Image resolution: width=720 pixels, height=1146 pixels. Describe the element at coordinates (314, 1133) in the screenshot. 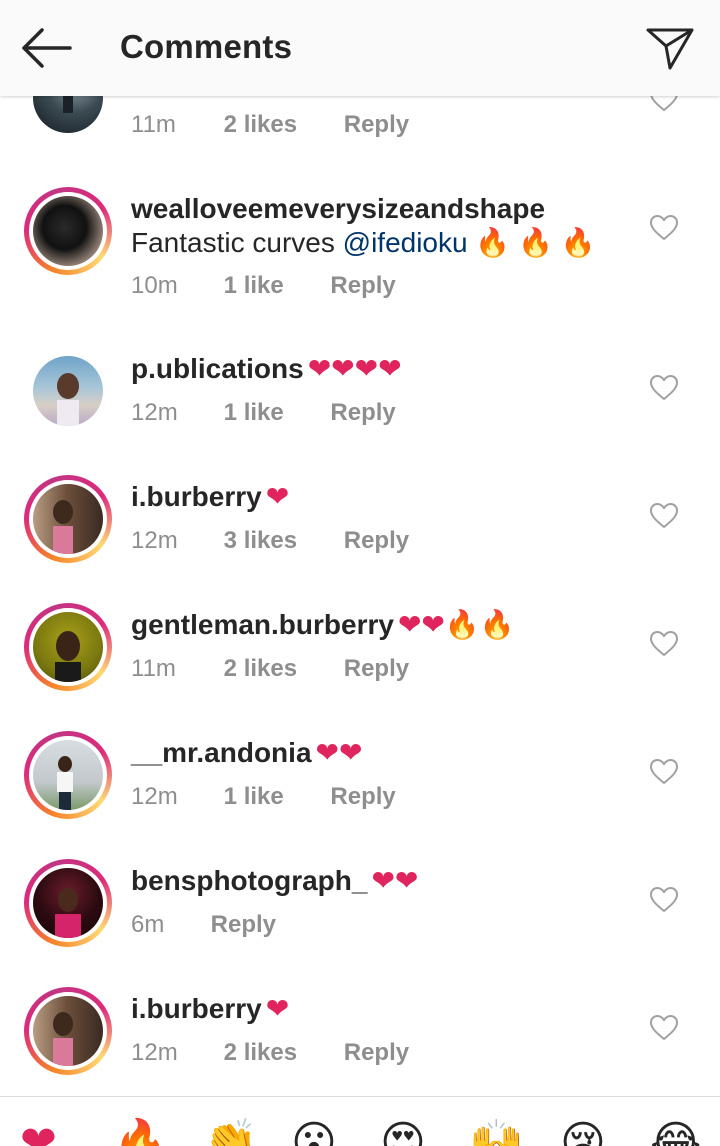

I see `emoji-surprised: 😮` at that location.